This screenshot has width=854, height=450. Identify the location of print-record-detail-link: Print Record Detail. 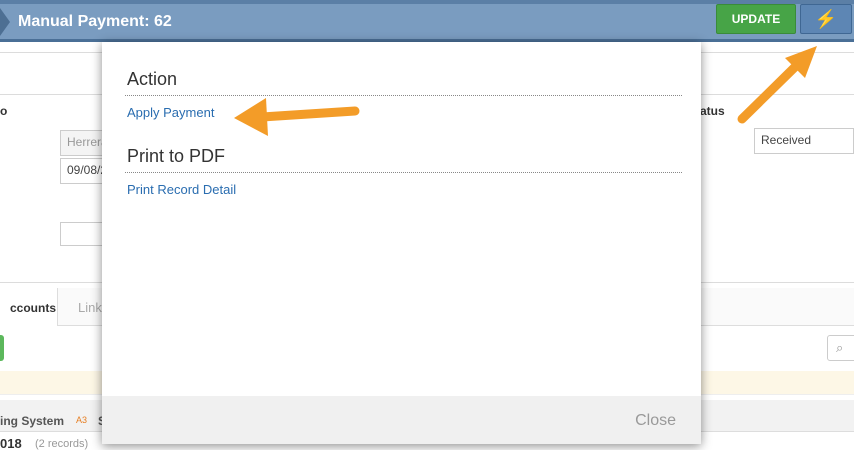
(181, 189).